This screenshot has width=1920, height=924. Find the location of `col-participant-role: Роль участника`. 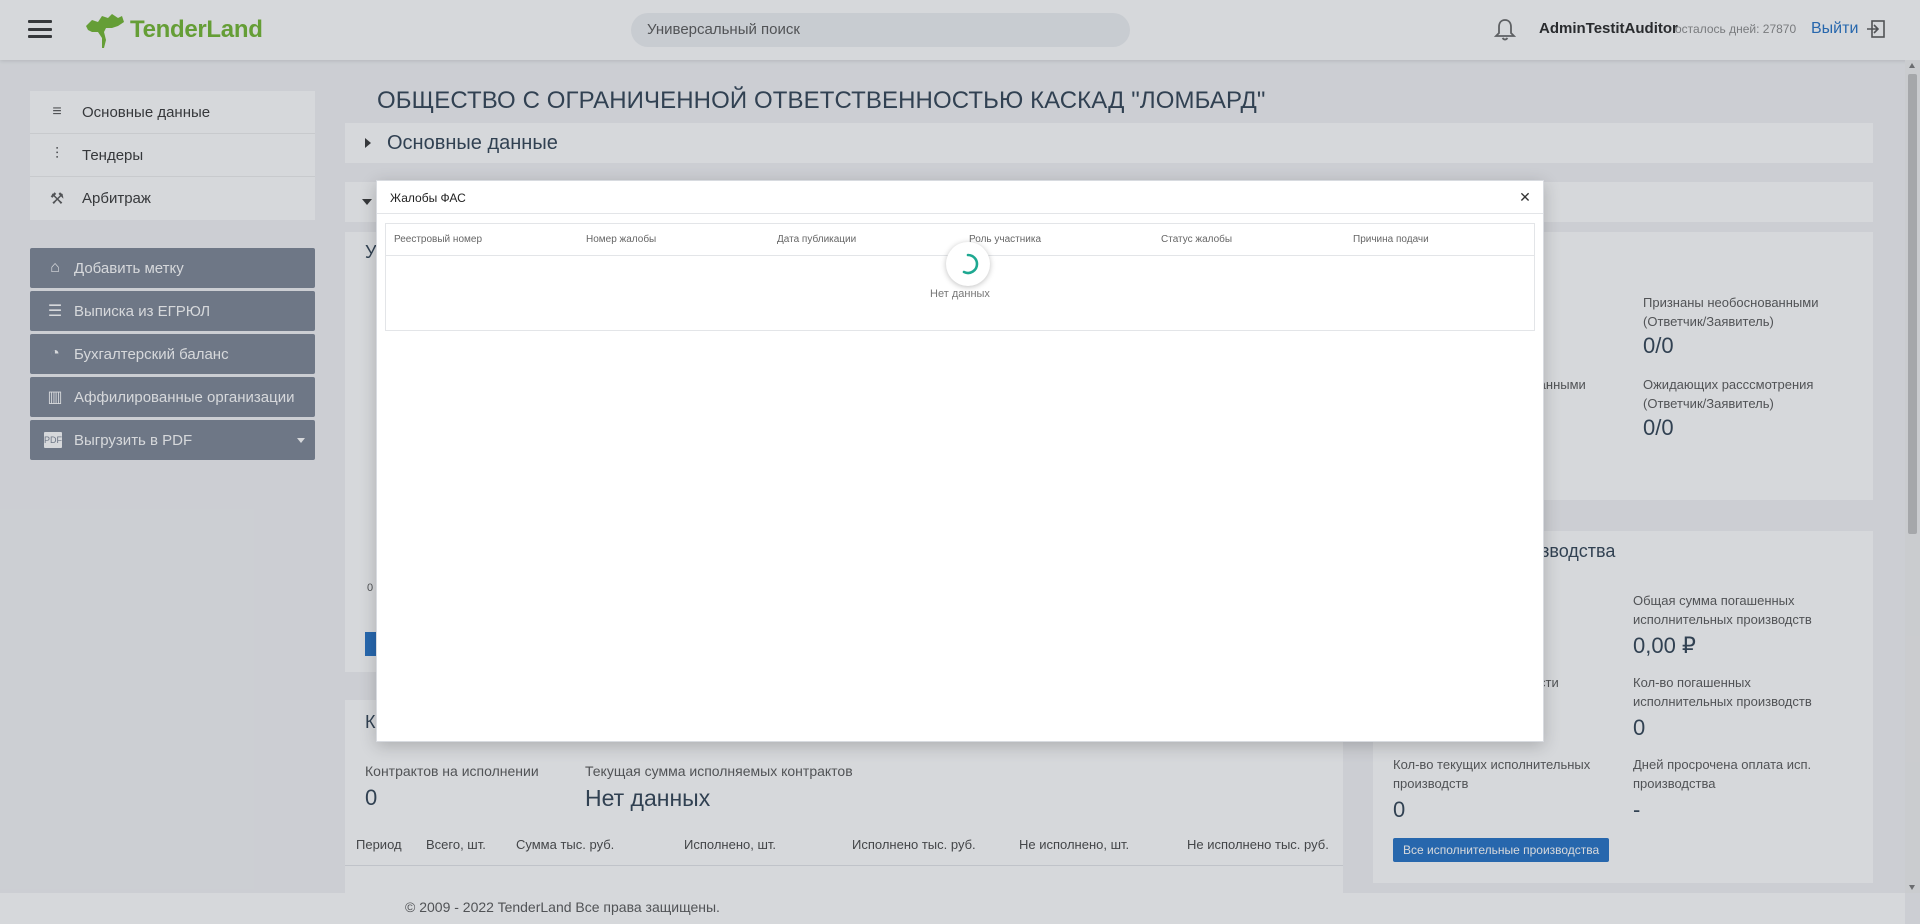

col-participant-role: Роль участника is located at coordinates (1005, 239).